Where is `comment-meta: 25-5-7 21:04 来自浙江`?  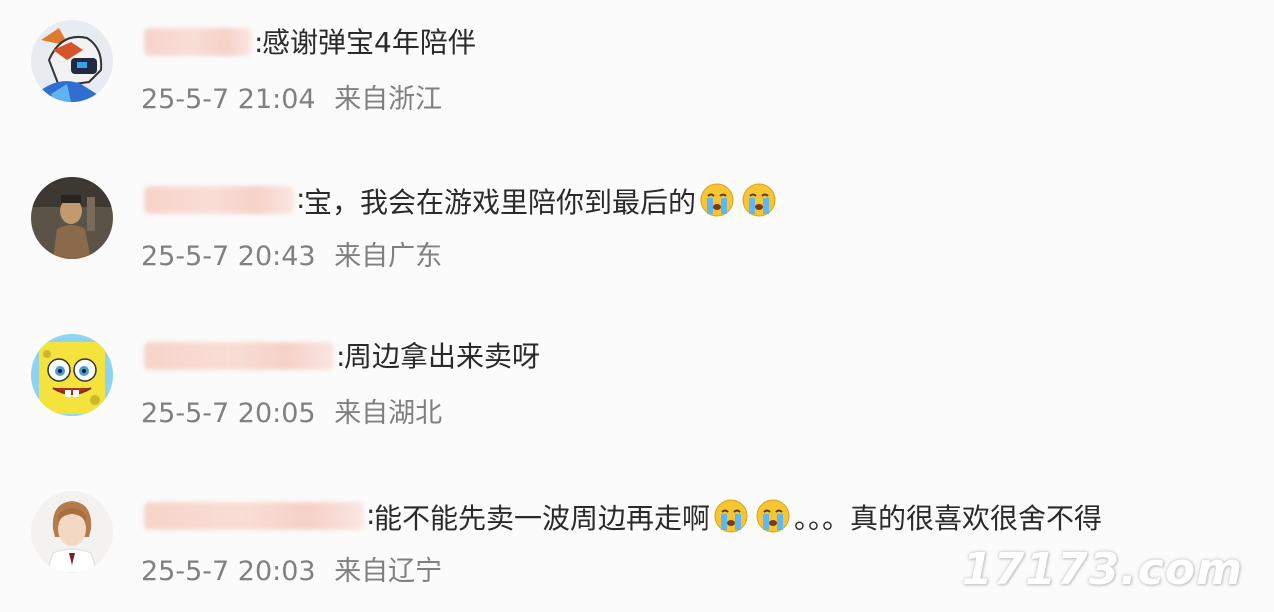
comment-meta: 25-5-7 21:04 来自浙江 is located at coordinates (291, 100).